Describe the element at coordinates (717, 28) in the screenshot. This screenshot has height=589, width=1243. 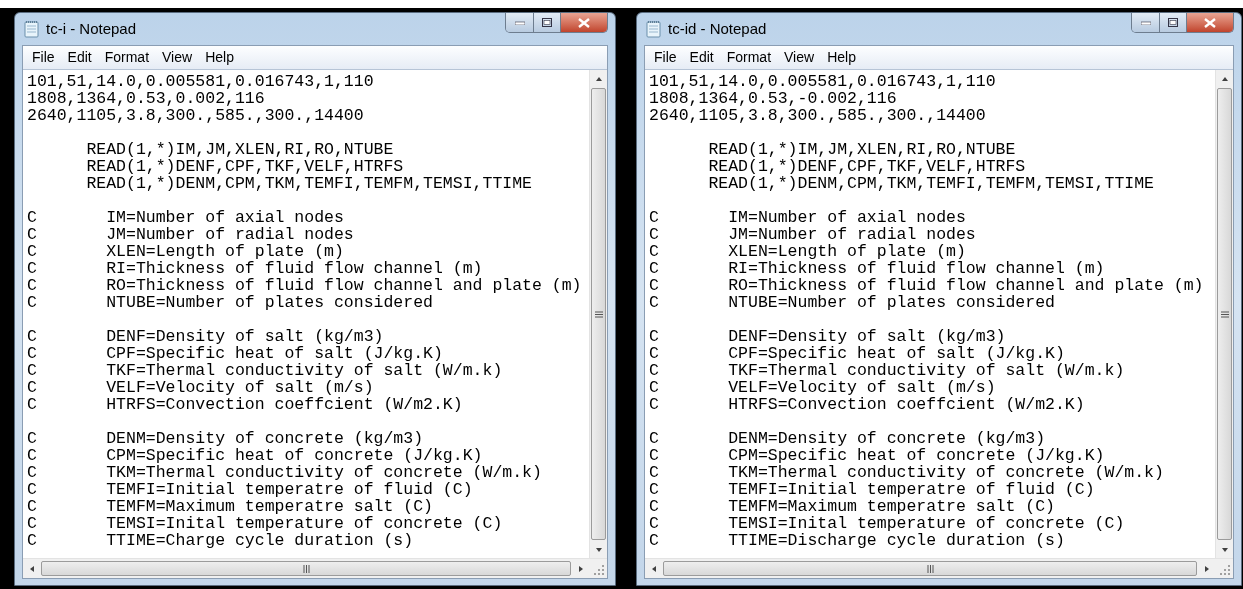
I see `window-title: tc-id - Notepad` at that location.